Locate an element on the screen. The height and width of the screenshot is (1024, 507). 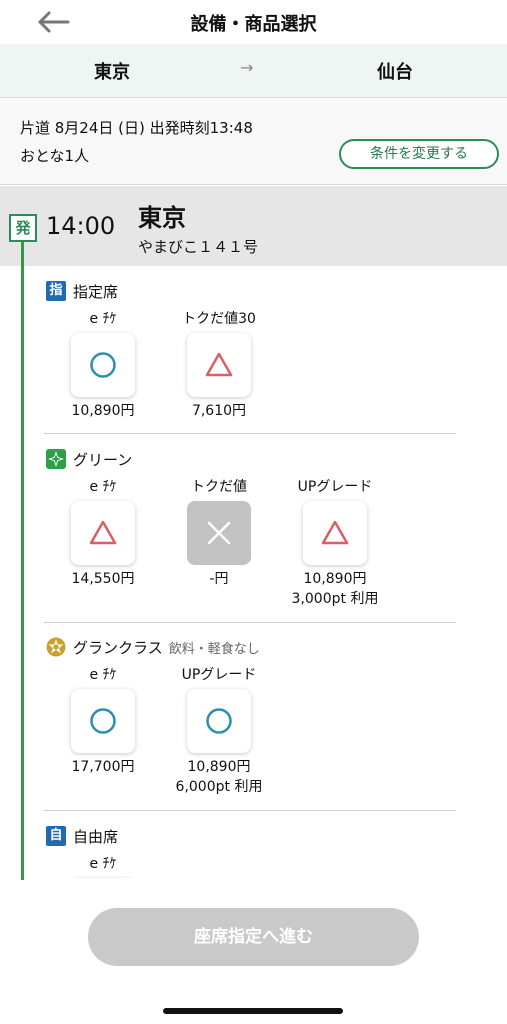
trip-date-time: 片道 8月24日 (日) 出発時刻13:48 is located at coordinates (136, 128).